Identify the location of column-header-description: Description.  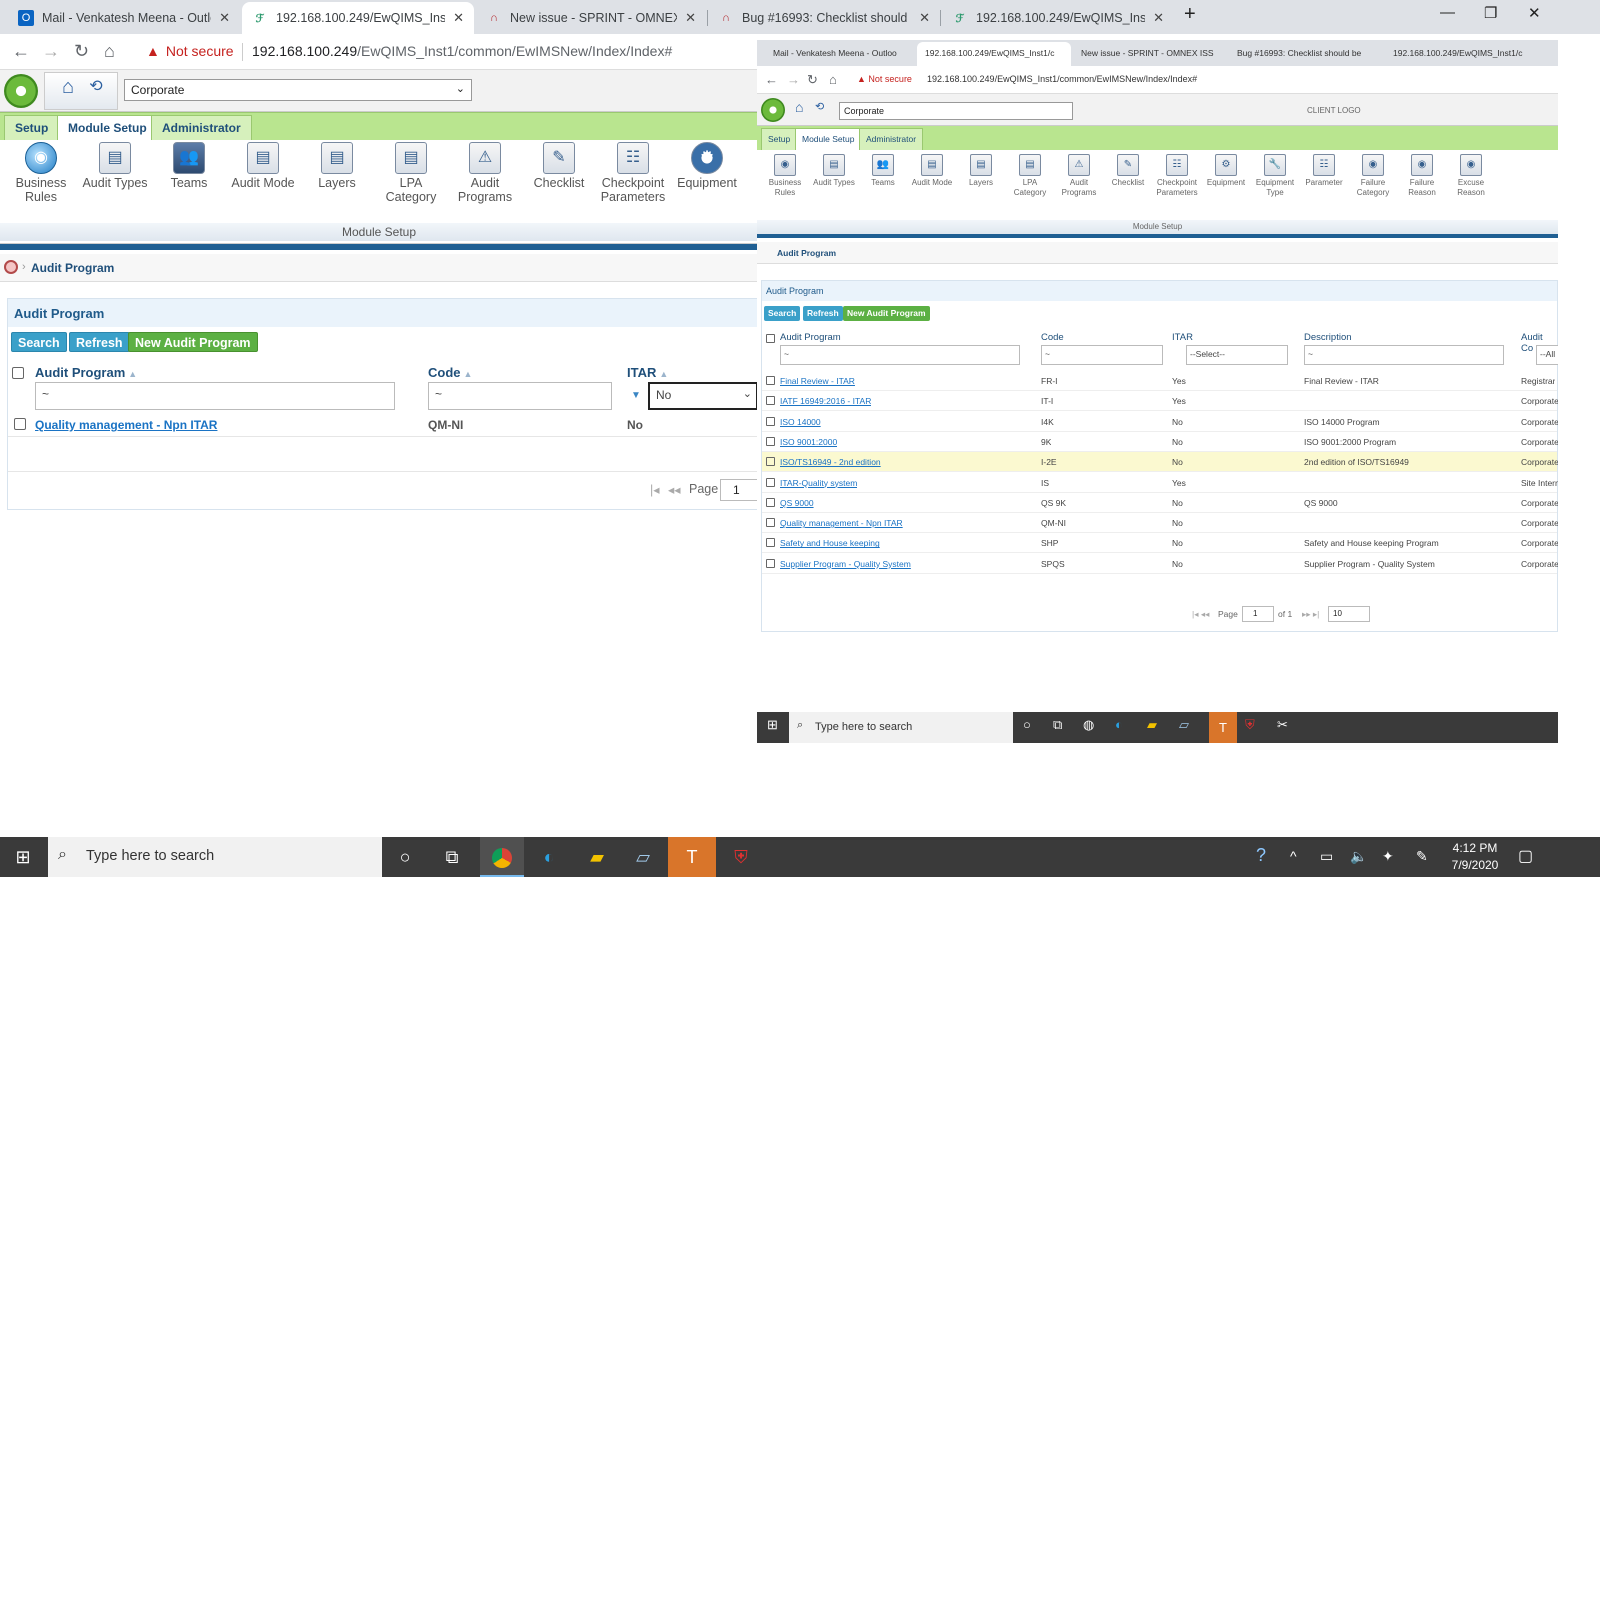
(1328, 337).